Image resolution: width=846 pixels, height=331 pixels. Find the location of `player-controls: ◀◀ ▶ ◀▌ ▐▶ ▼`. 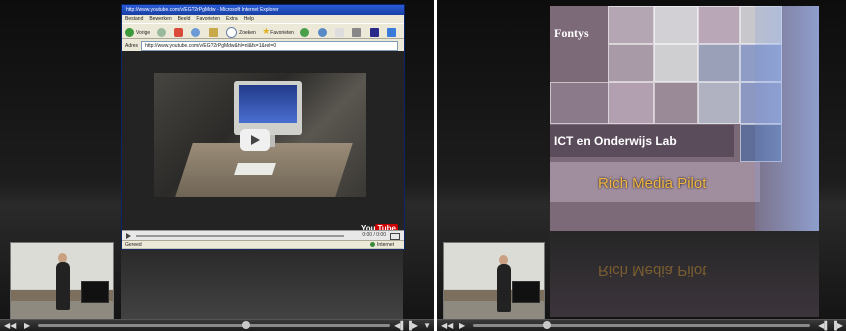

player-controls: ◀◀ ▶ ◀▌ ▐▶ ▼ is located at coordinates (217, 325).